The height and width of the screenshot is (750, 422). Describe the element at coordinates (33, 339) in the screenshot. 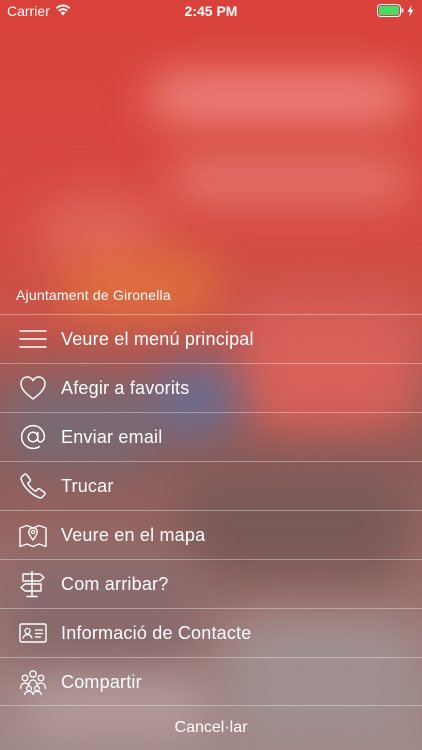

I see `hamburger-menu-icon` at that location.